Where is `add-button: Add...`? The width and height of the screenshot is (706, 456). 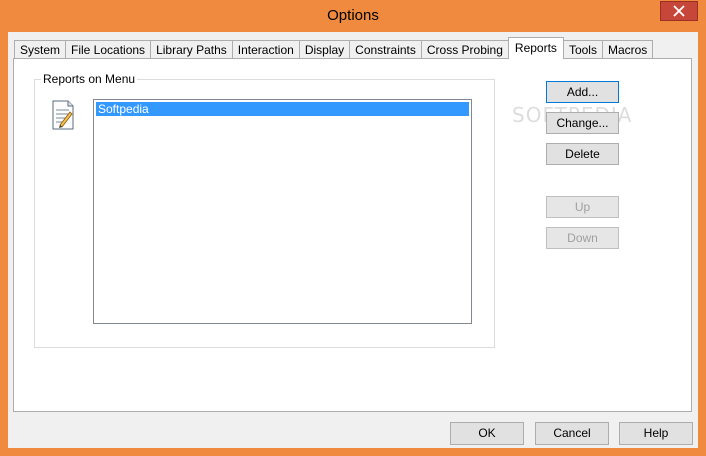 add-button: Add... is located at coordinates (582, 92).